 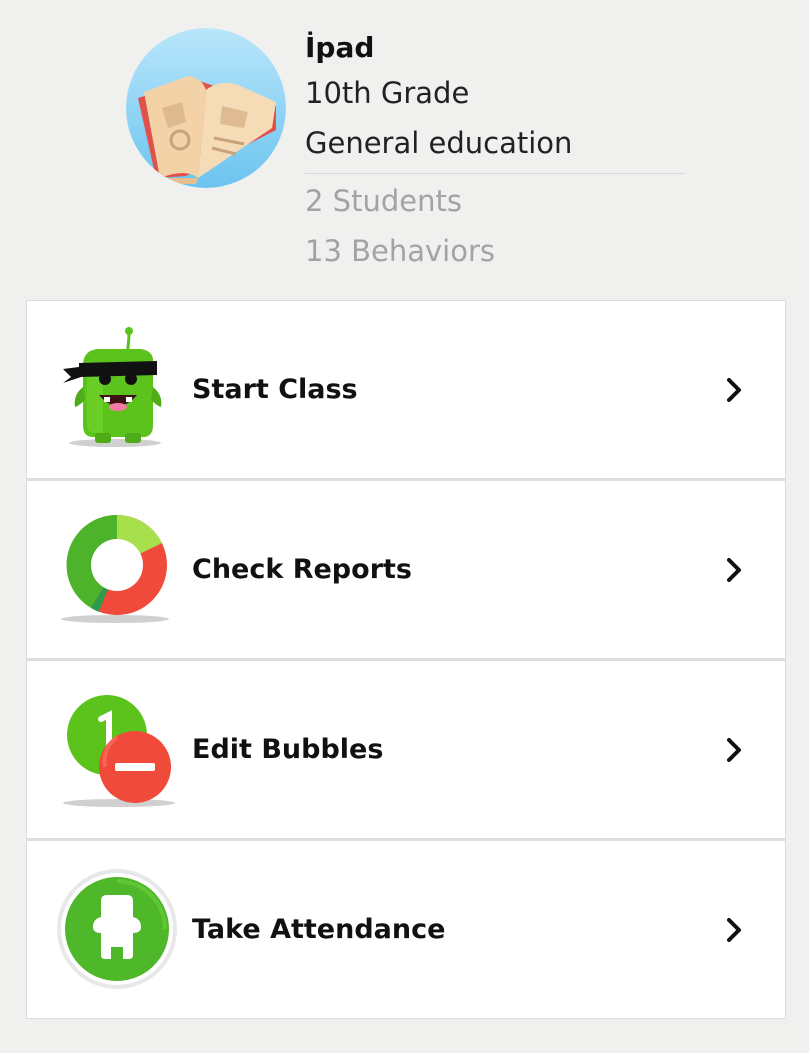 What do you see at coordinates (119, 570) in the screenshot?
I see `donut-chart-icon` at bounding box center [119, 570].